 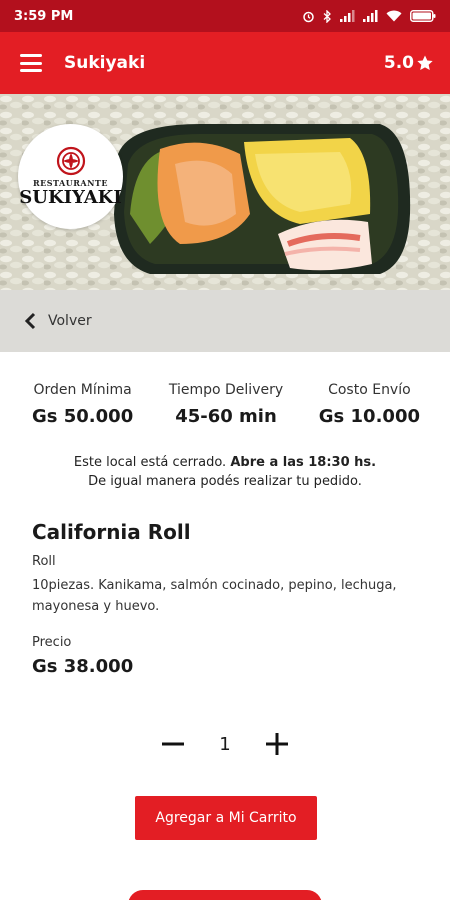 I want to click on notice-plain-text: Este local está cerrado., so click(x=152, y=462).